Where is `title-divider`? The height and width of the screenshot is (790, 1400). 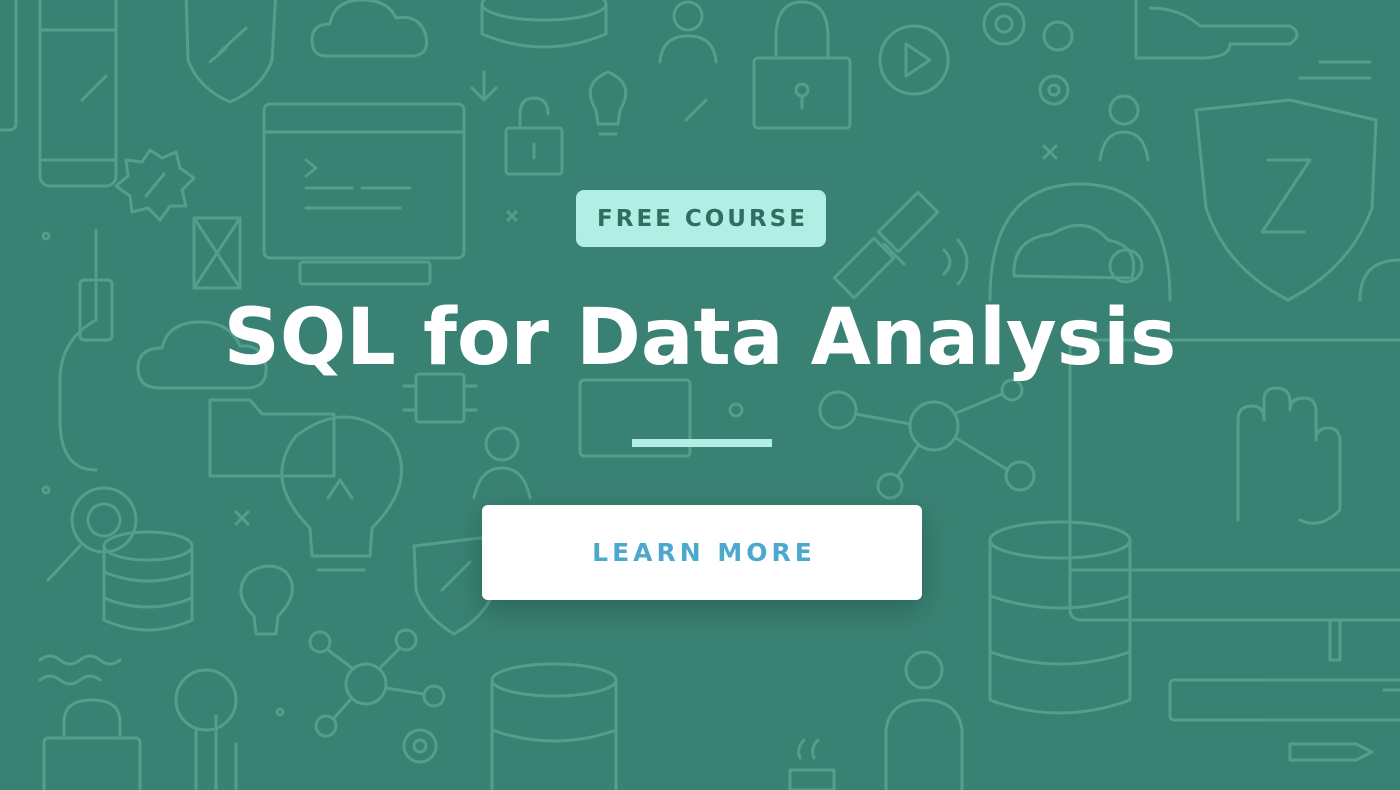
title-divider is located at coordinates (702, 443).